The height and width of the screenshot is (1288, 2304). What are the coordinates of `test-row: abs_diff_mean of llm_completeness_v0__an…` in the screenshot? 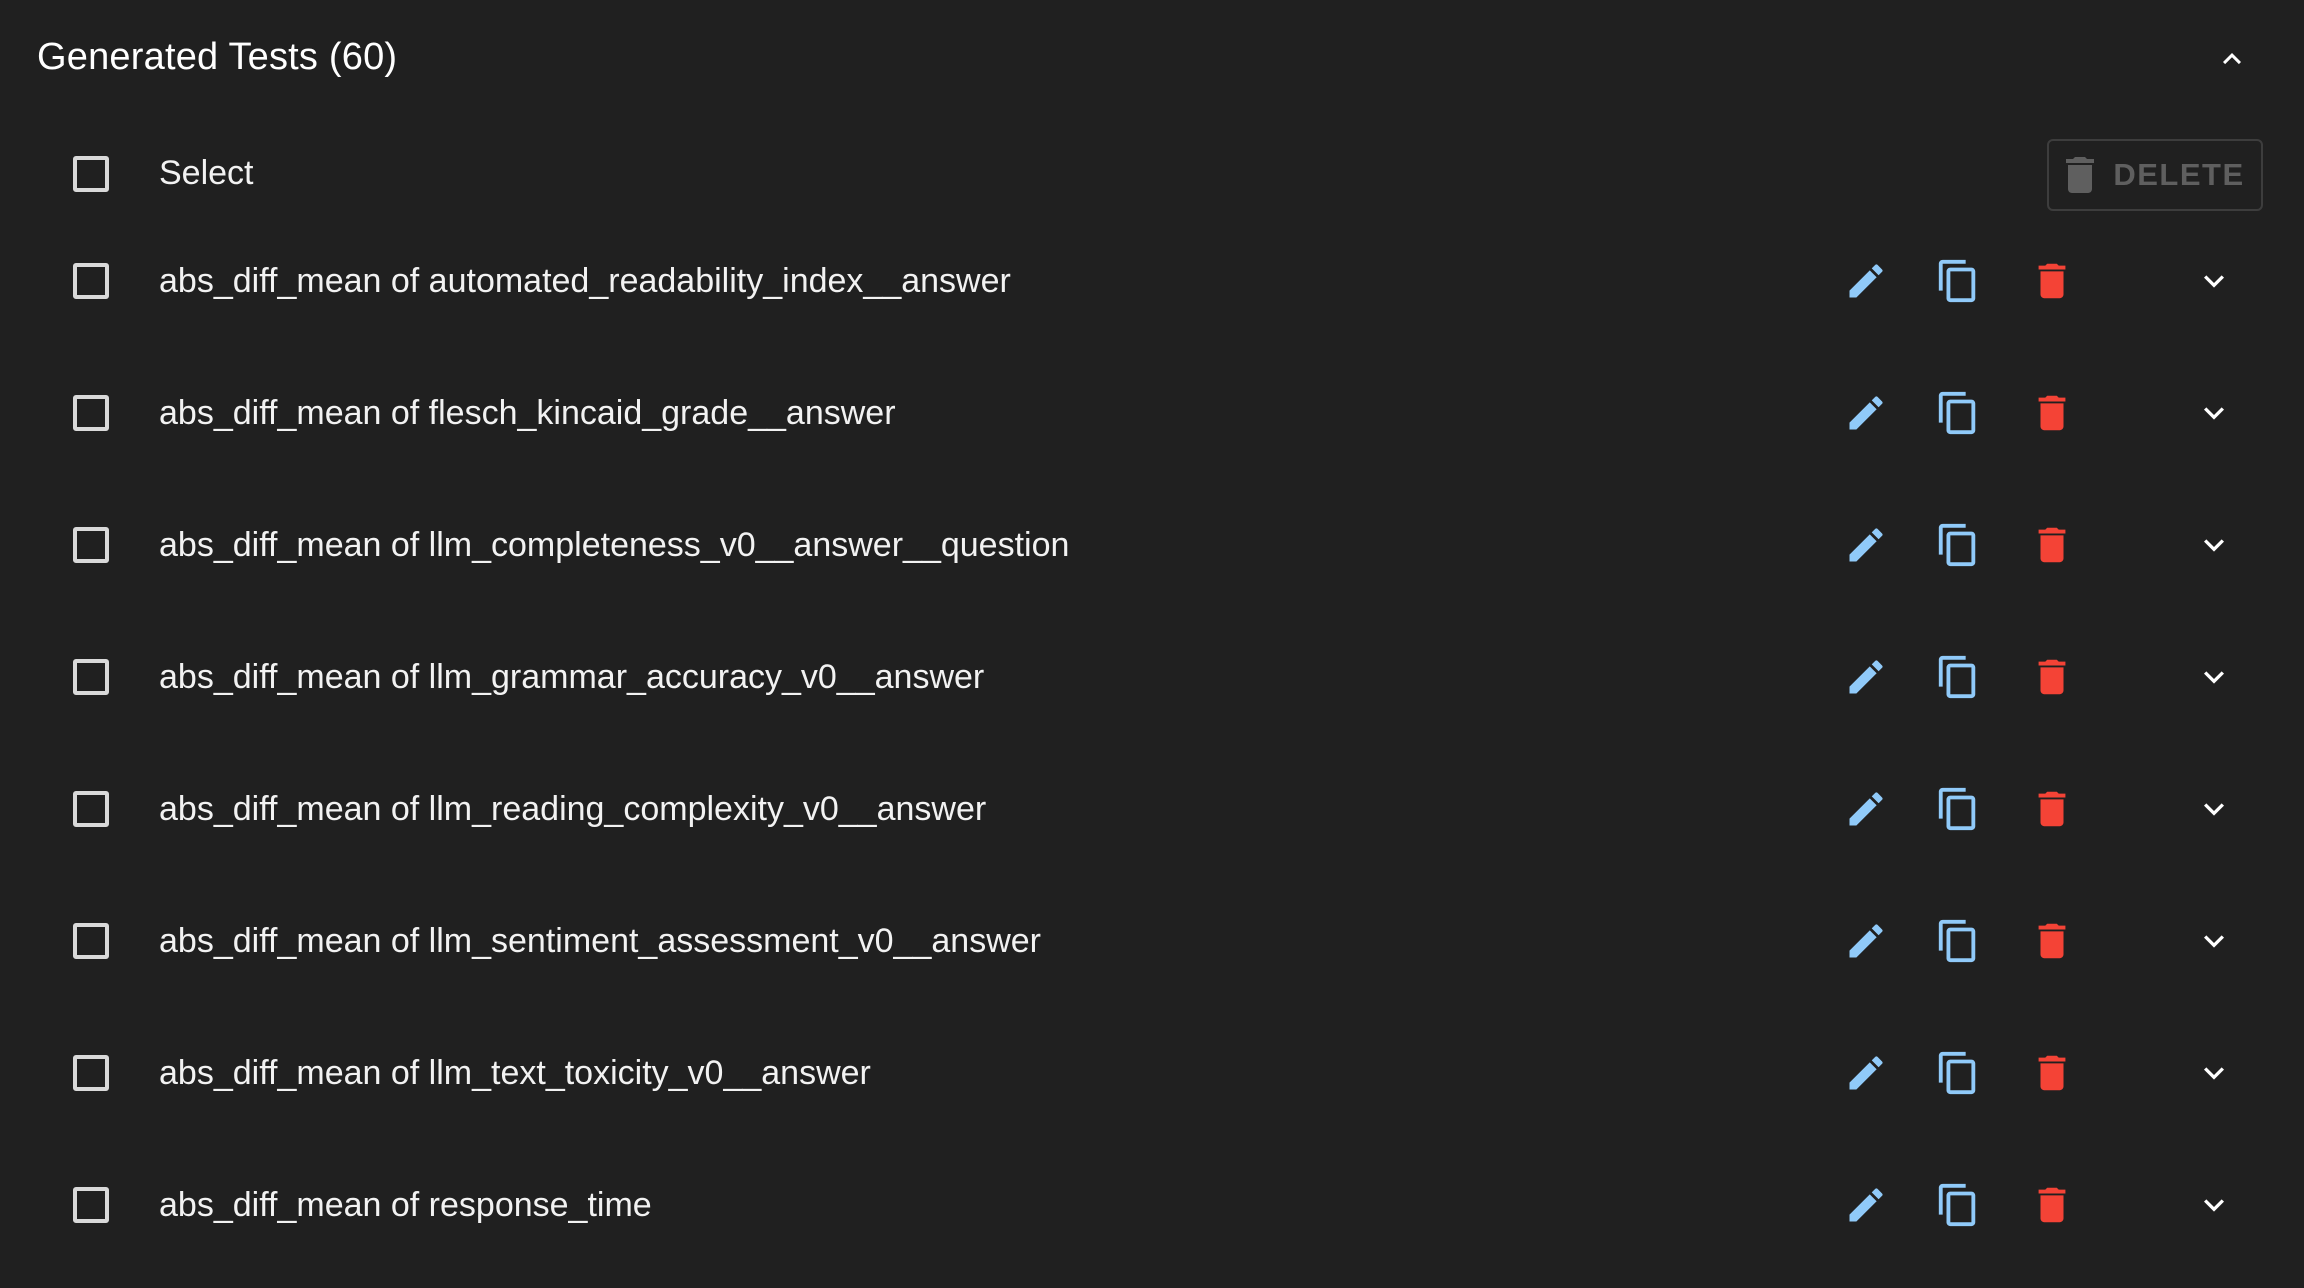 It's located at (1152, 545).